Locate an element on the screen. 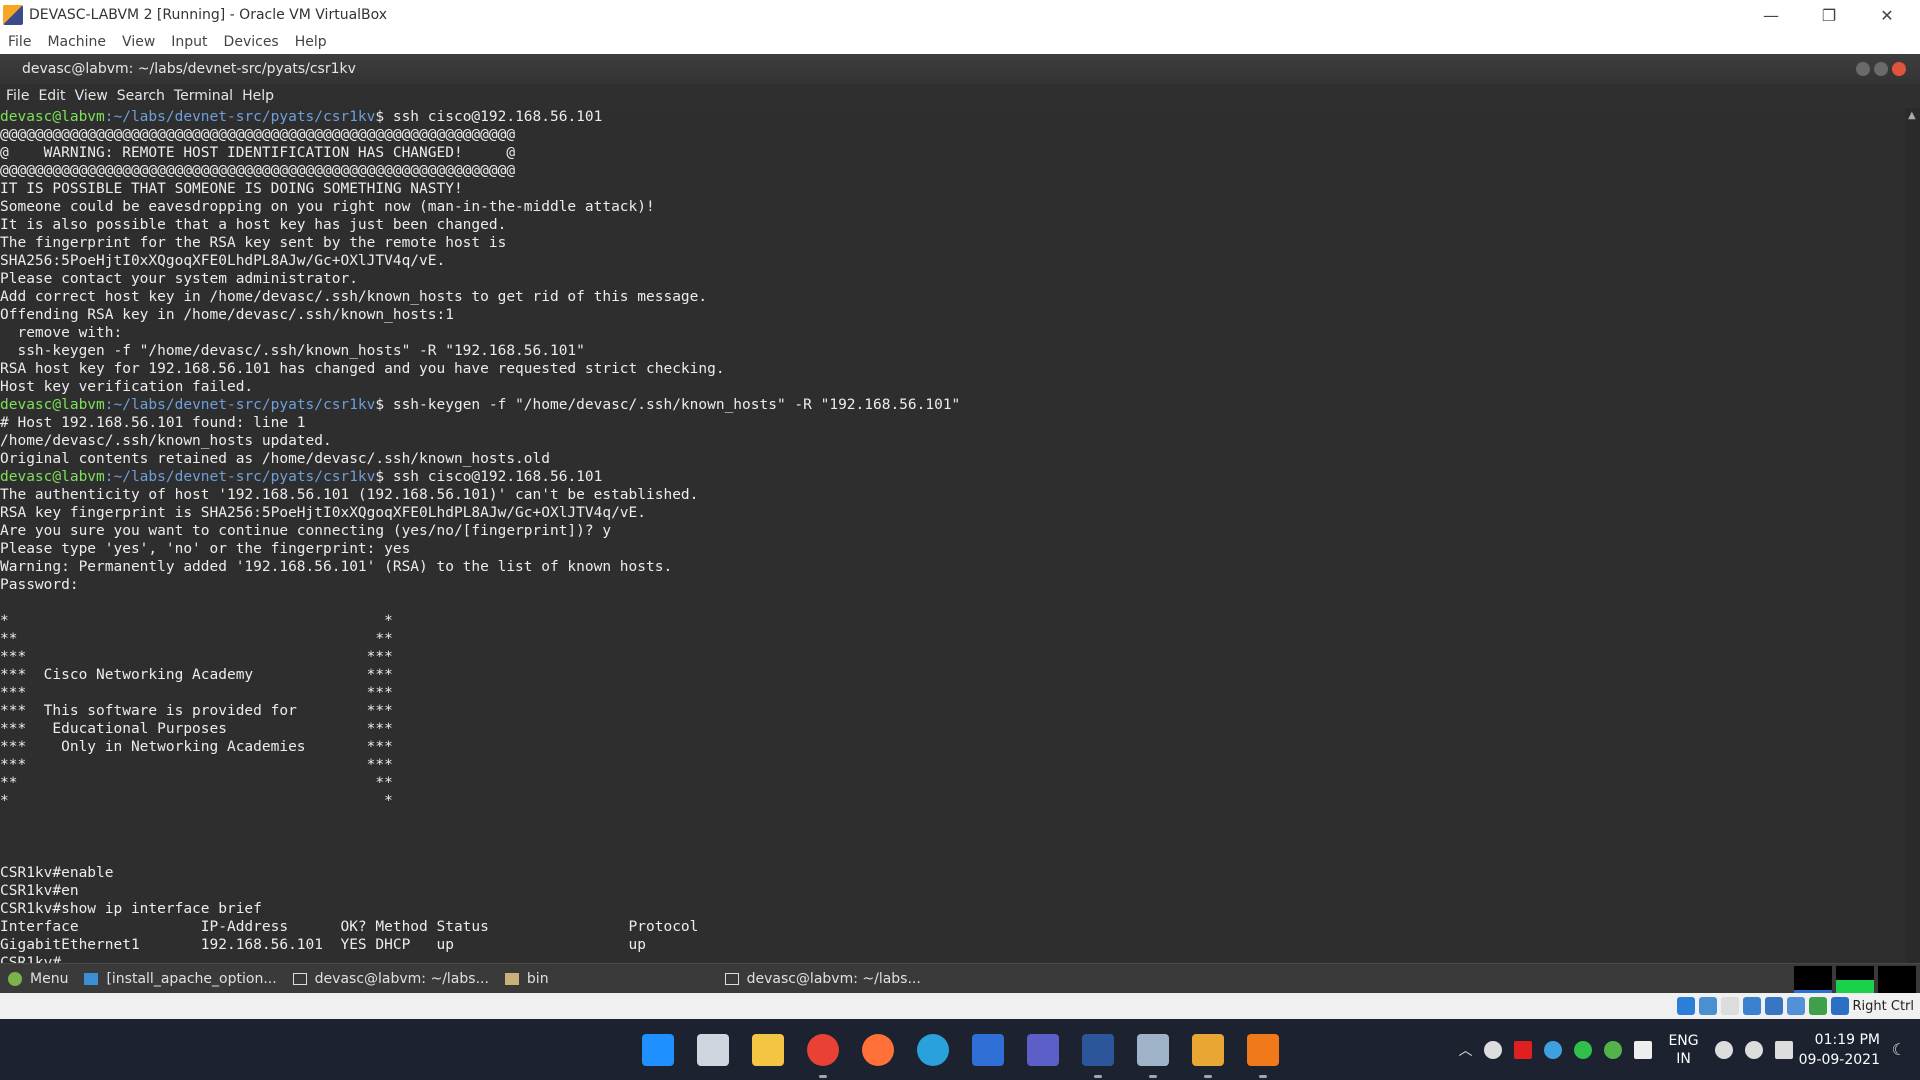 This screenshot has width=1920, height=1080. usb-icon is located at coordinates (1729, 1006).